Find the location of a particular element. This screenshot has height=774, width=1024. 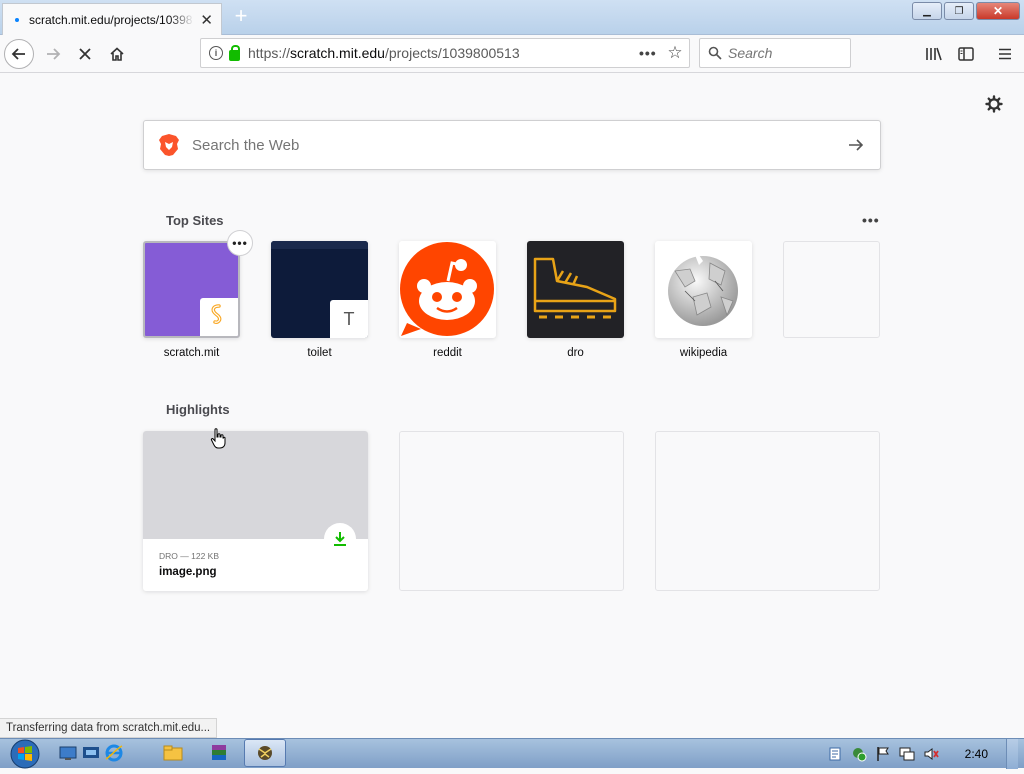

taskbar-clock: 2:40 is located at coordinates (976, 754).